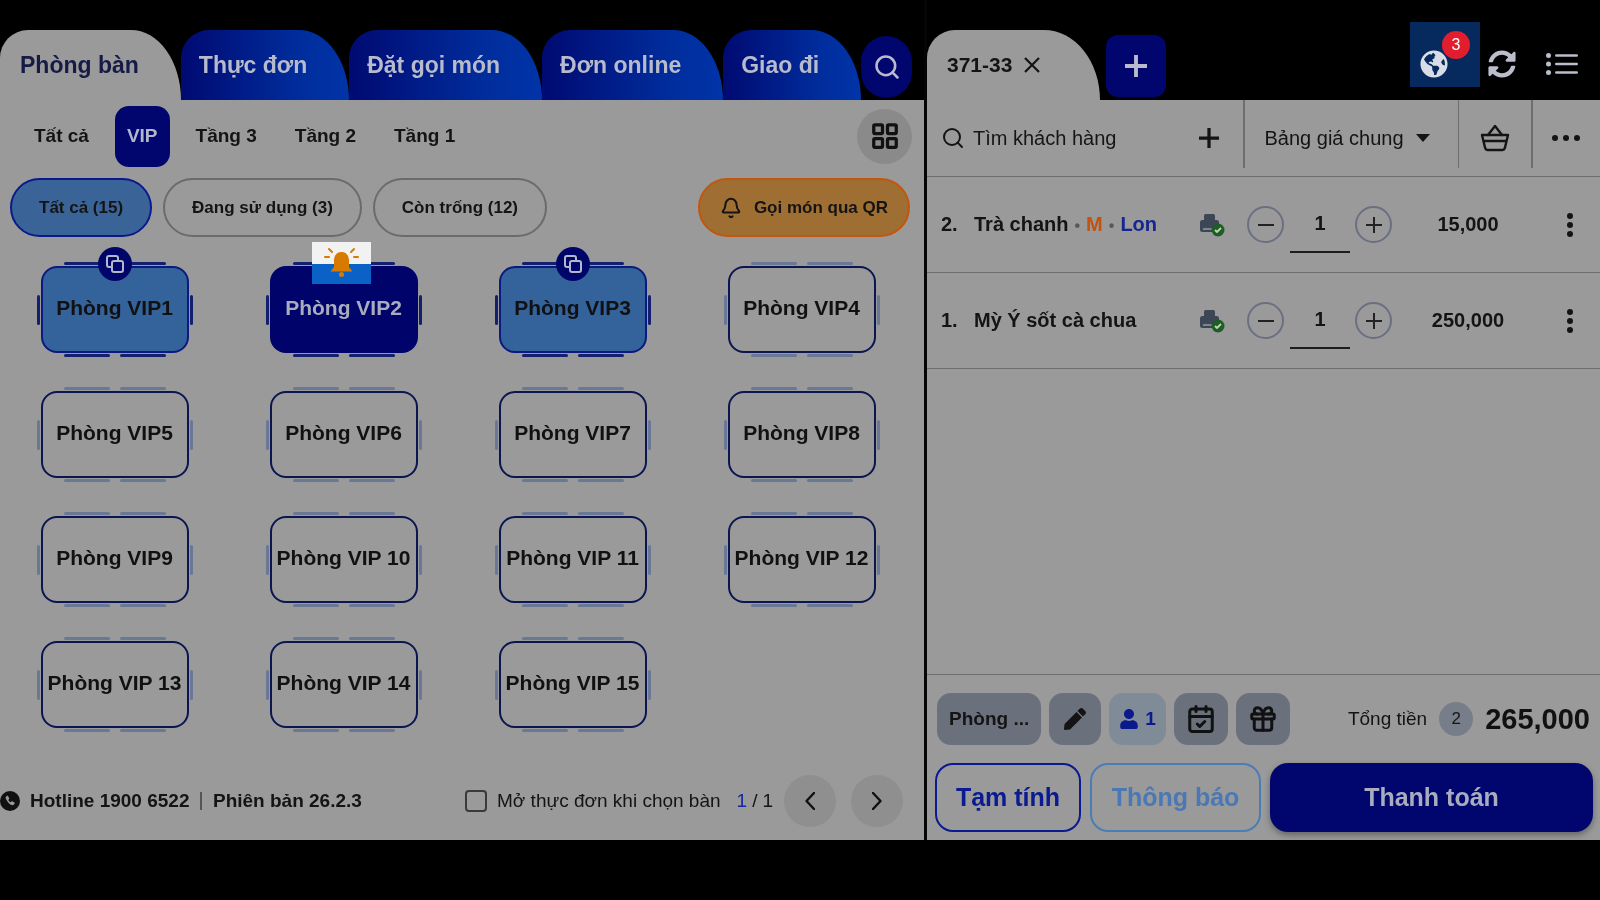 This screenshot has height=900, width=1600. What do you see at coordinates (1468, 320) in the screenshot?
I see `item-price: 250,000` at bounding box center [1468, 320].